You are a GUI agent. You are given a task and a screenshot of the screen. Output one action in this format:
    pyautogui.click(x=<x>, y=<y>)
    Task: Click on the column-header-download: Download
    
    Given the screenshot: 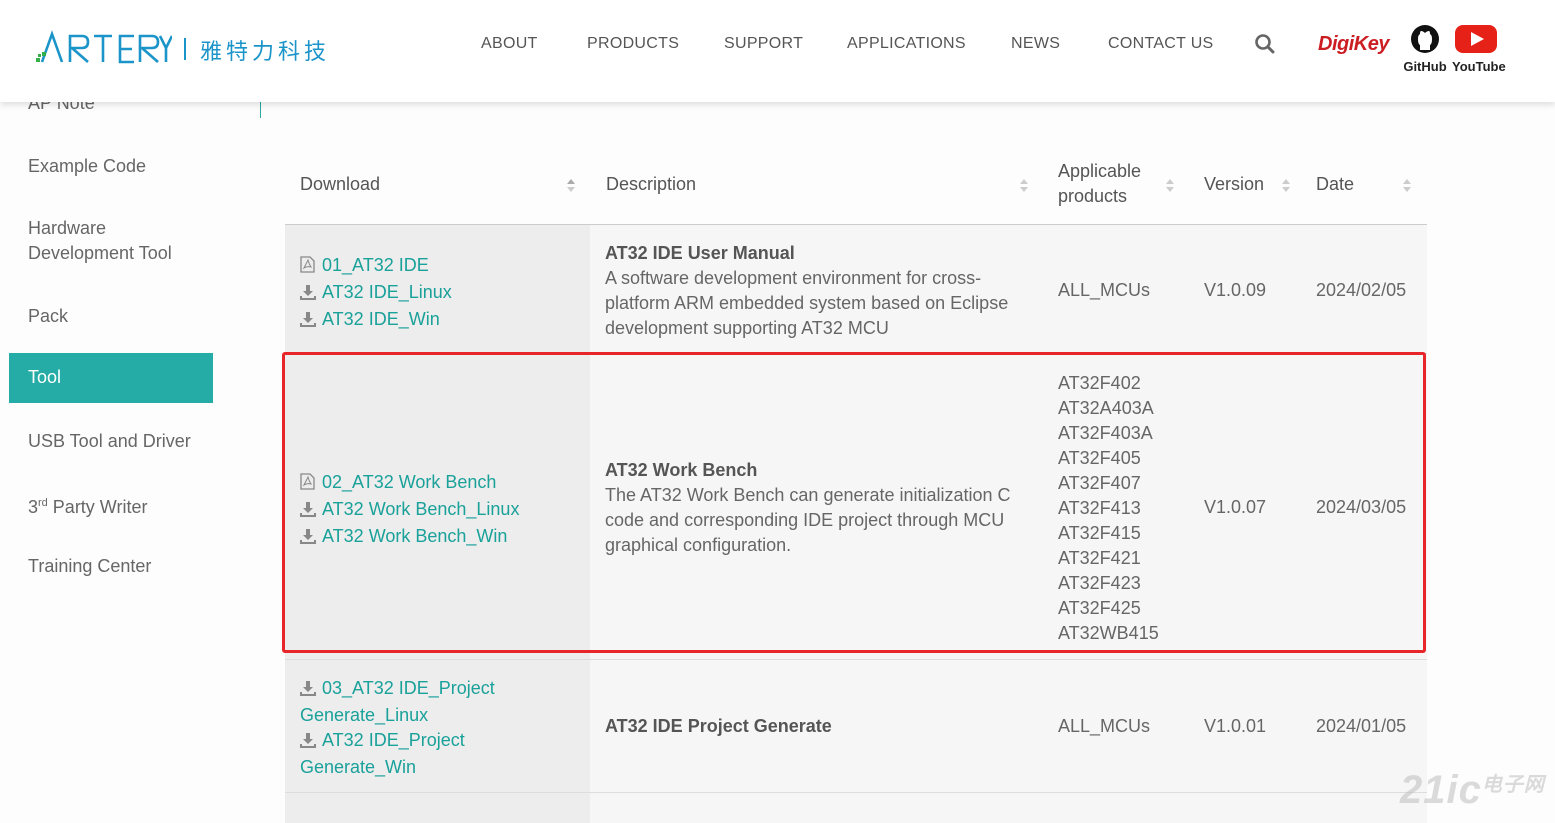 What is the action you would take?
    pyautogui.click(x=340, y=184)
    